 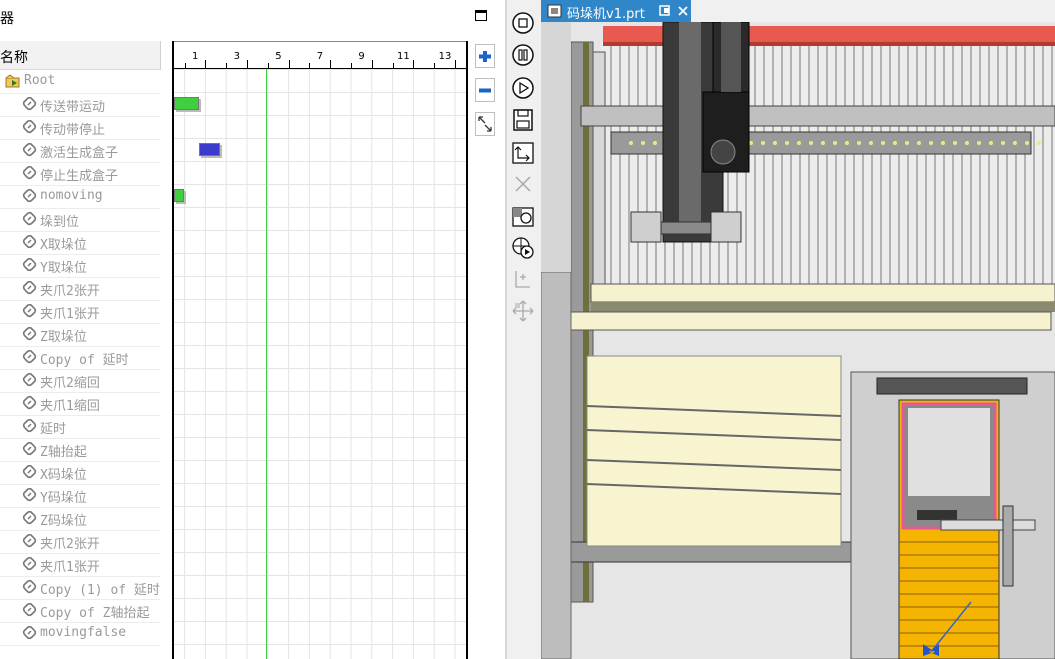 What do you see at coordinates (40, 80) in the screenshot?
I see `tree-row-label: Root` at bounding box center [40, 80].